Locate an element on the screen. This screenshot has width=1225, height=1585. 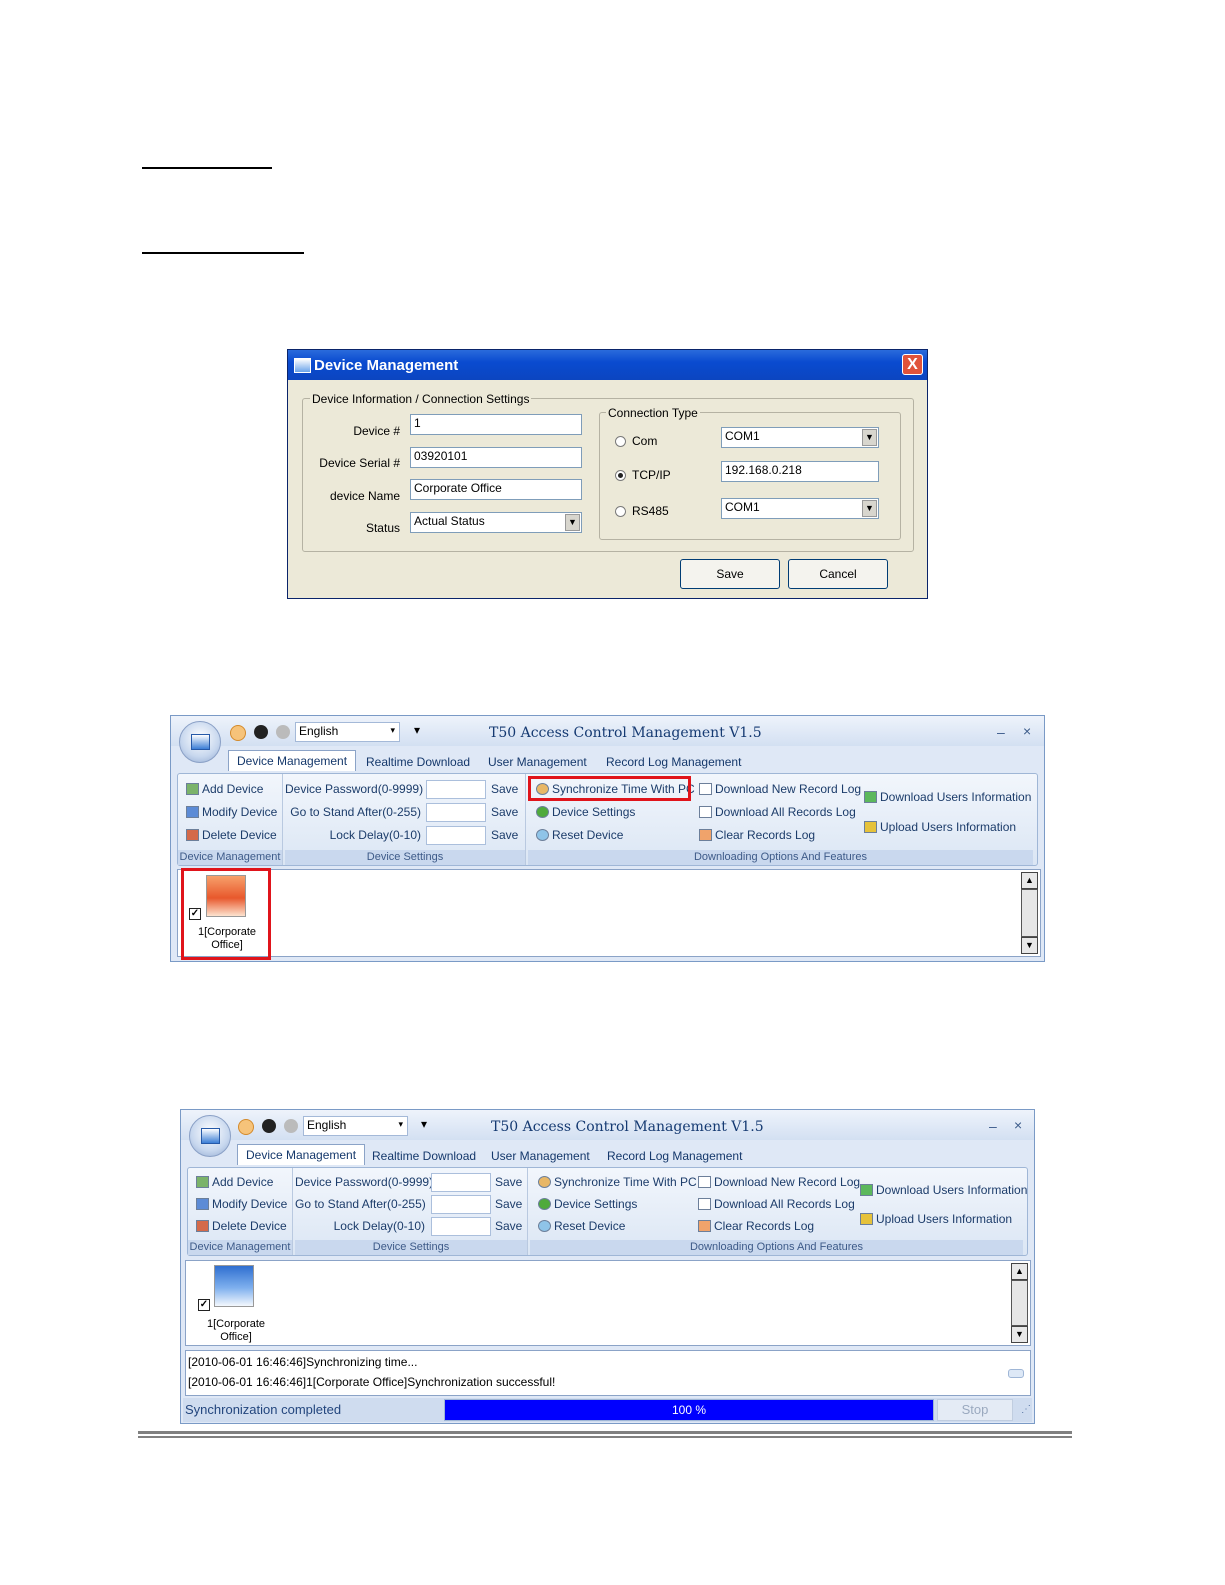
clear-log-label: Clear Records Log is located at coordinates (764, 1226).